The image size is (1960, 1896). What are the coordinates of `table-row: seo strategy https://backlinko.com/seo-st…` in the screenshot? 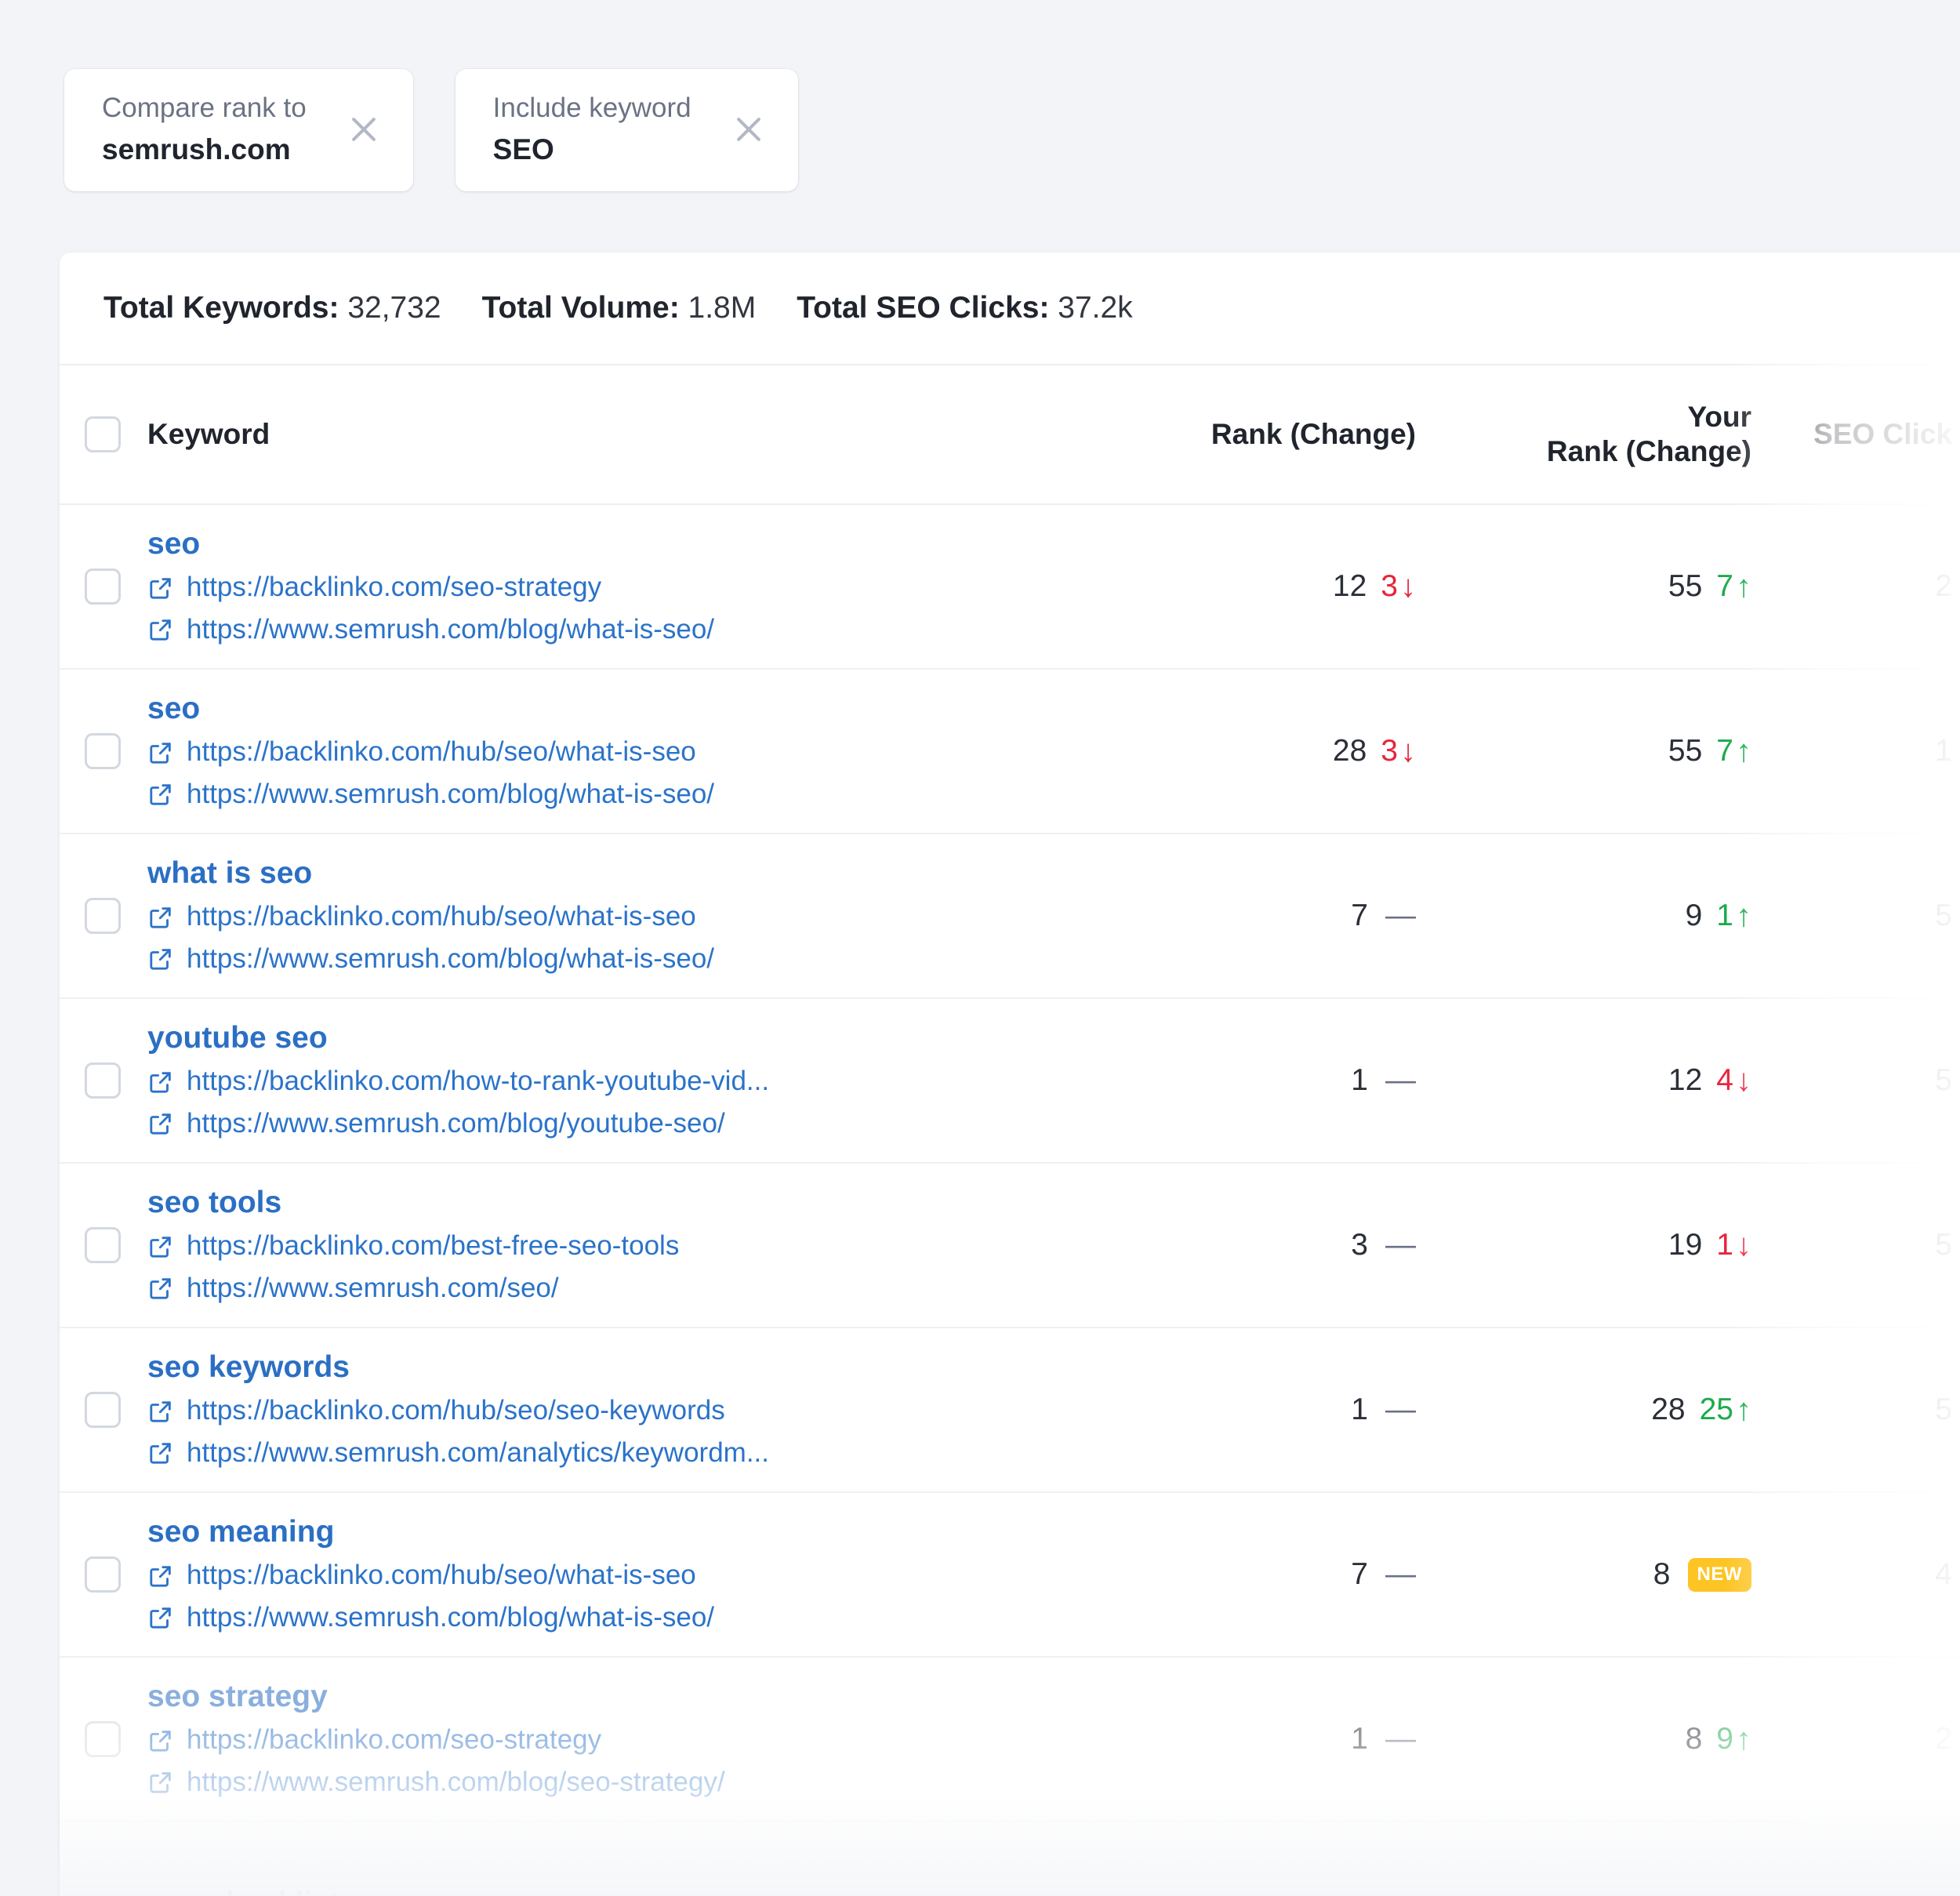 It's located at (1010, 1740).